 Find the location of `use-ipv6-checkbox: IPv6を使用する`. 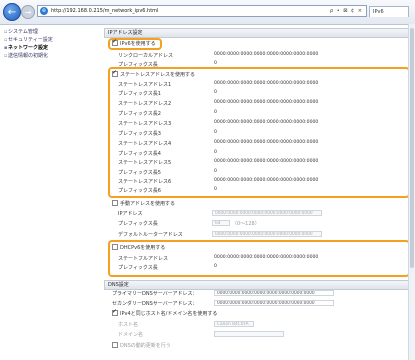

use-ipv6-checkbox: IPv6を使用する is located at coordinates (134, 42).